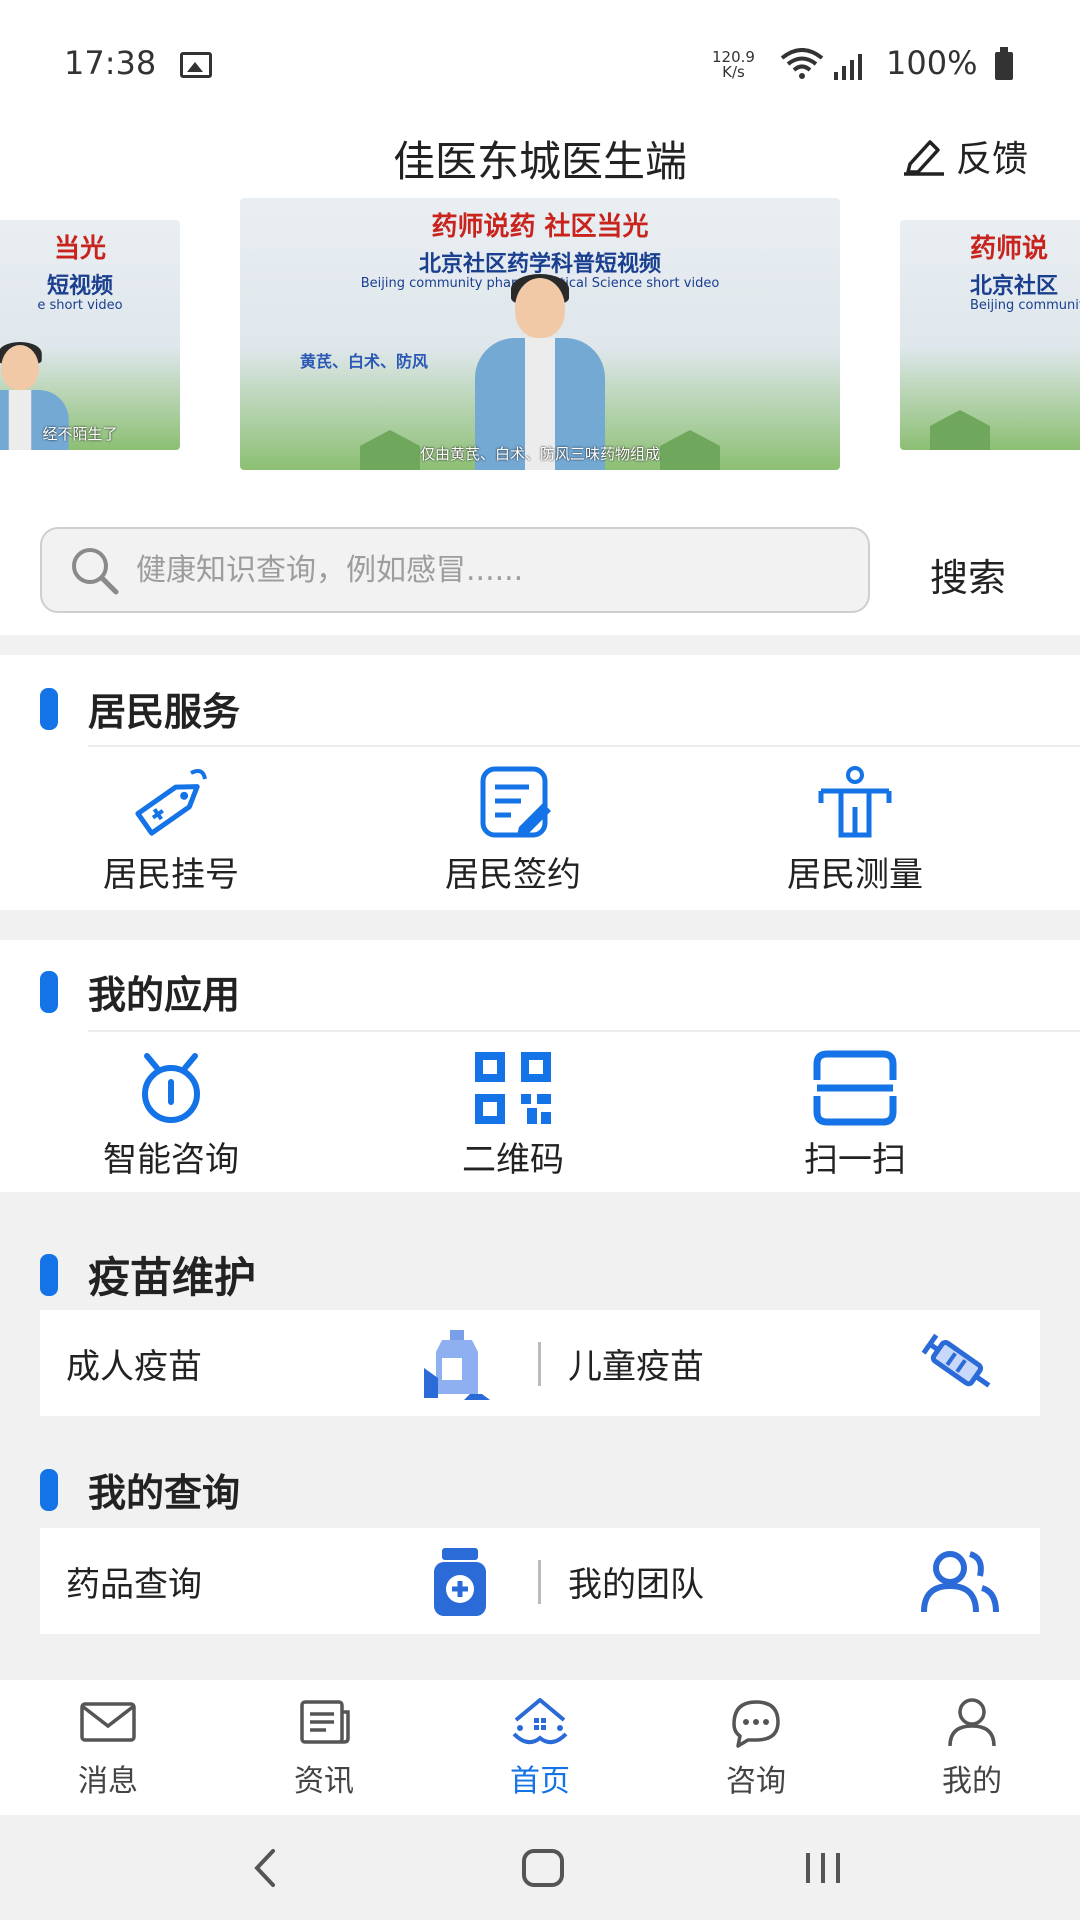 The image size is (1080, 1920). Describe the element at coordinates (756, 1724) in the screenshot. I see `chat-icon` at that location.